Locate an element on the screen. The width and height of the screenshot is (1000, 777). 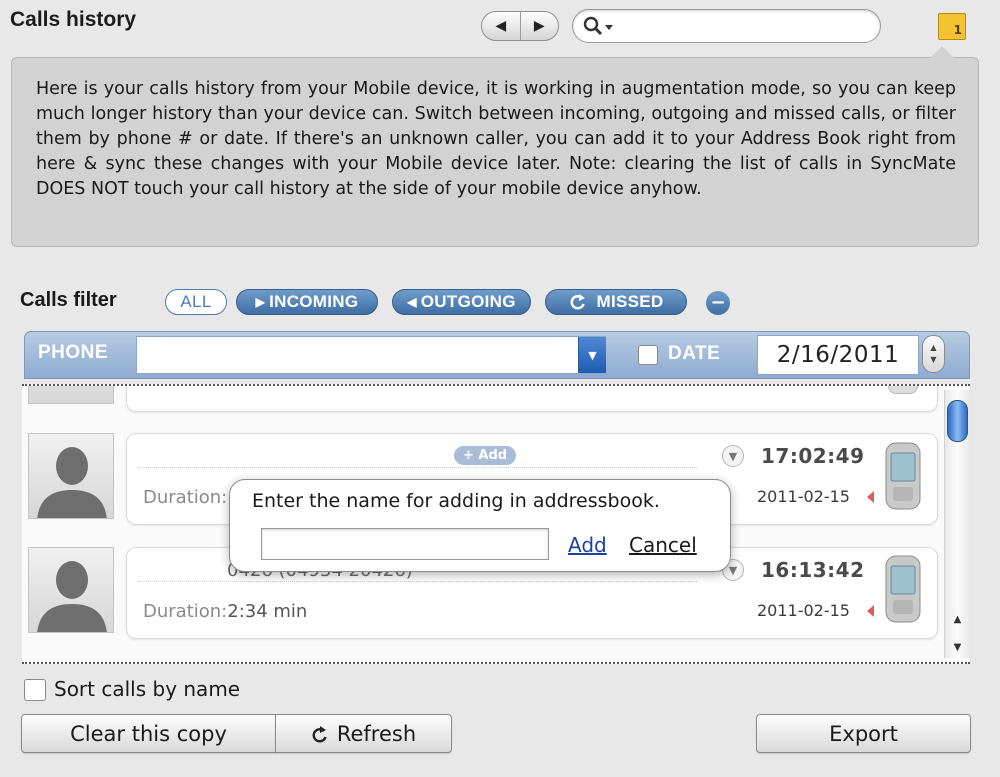
filter-incoming-button: ▶ INCOMING is located at coordinates (307, 302).